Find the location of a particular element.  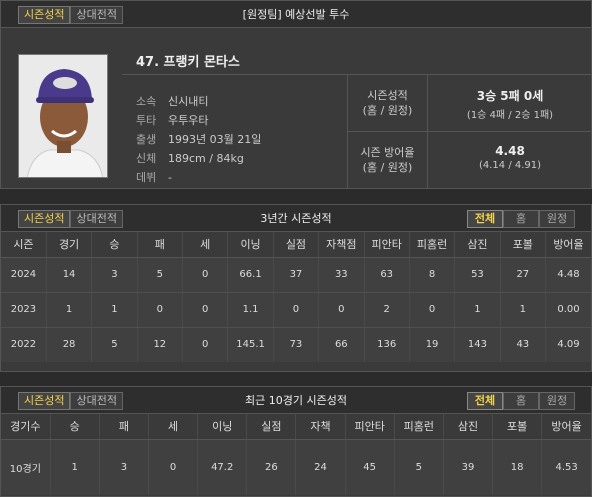

label-line: 시즌 방어율 is located at coordinates (387, 152).